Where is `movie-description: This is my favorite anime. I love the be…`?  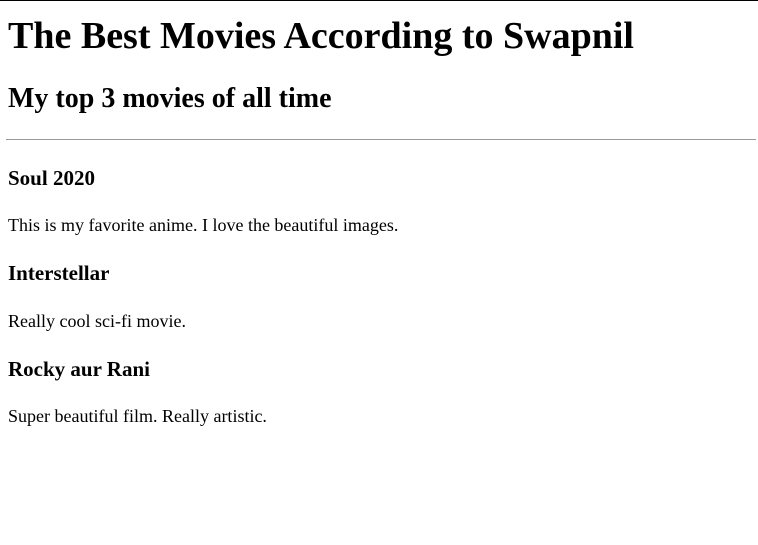 movie-description: This is my favorite anime. I love the be… is located at coordinates (203, 225).